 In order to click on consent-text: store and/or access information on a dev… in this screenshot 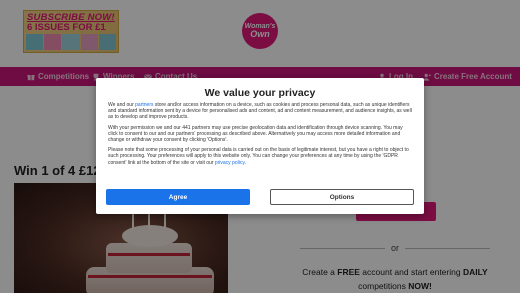, I will do `click(260, 111)`.